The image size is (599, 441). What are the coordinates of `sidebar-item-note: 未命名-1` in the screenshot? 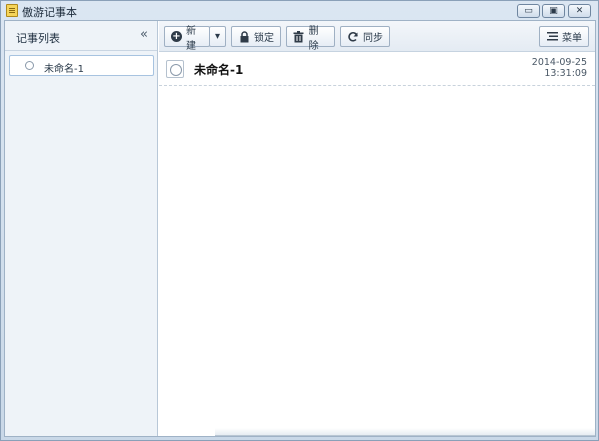 It's located at (81, 65).